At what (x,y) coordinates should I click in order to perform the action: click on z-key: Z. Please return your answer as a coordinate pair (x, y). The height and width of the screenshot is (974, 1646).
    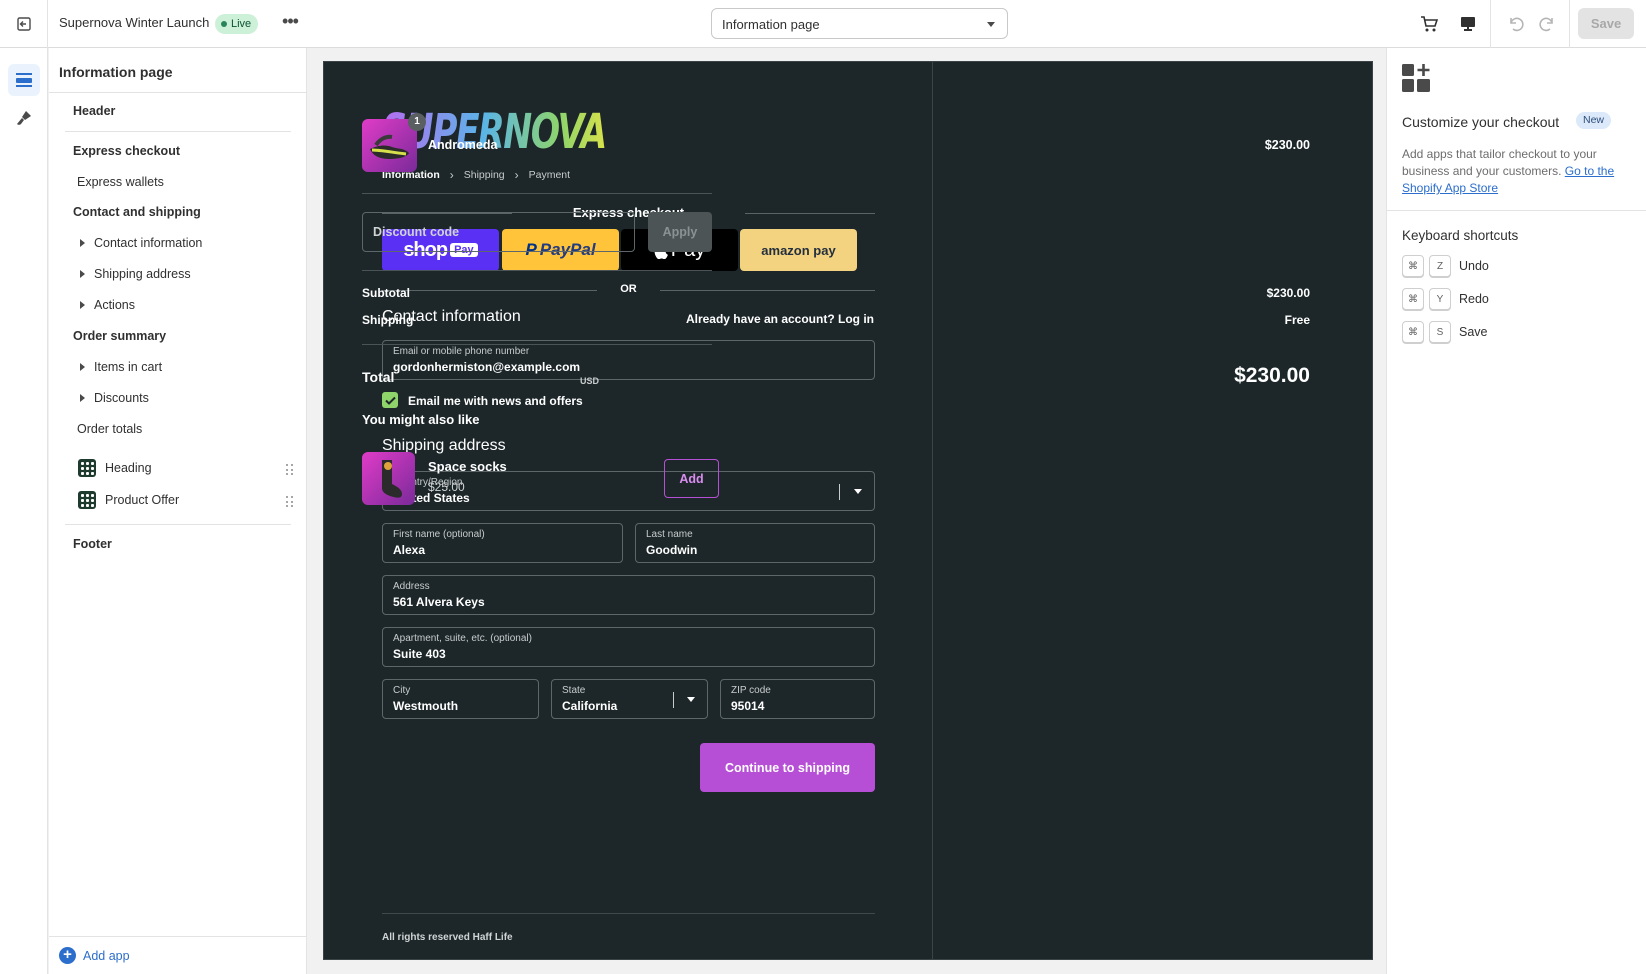
    Looking at the image, I should click on (1440, 266).